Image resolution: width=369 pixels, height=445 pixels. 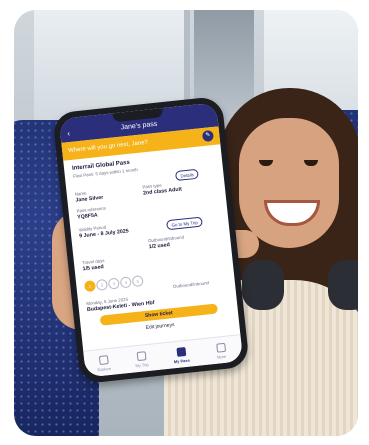 I want to click on details-button: Details, so click(x=187, y=175).